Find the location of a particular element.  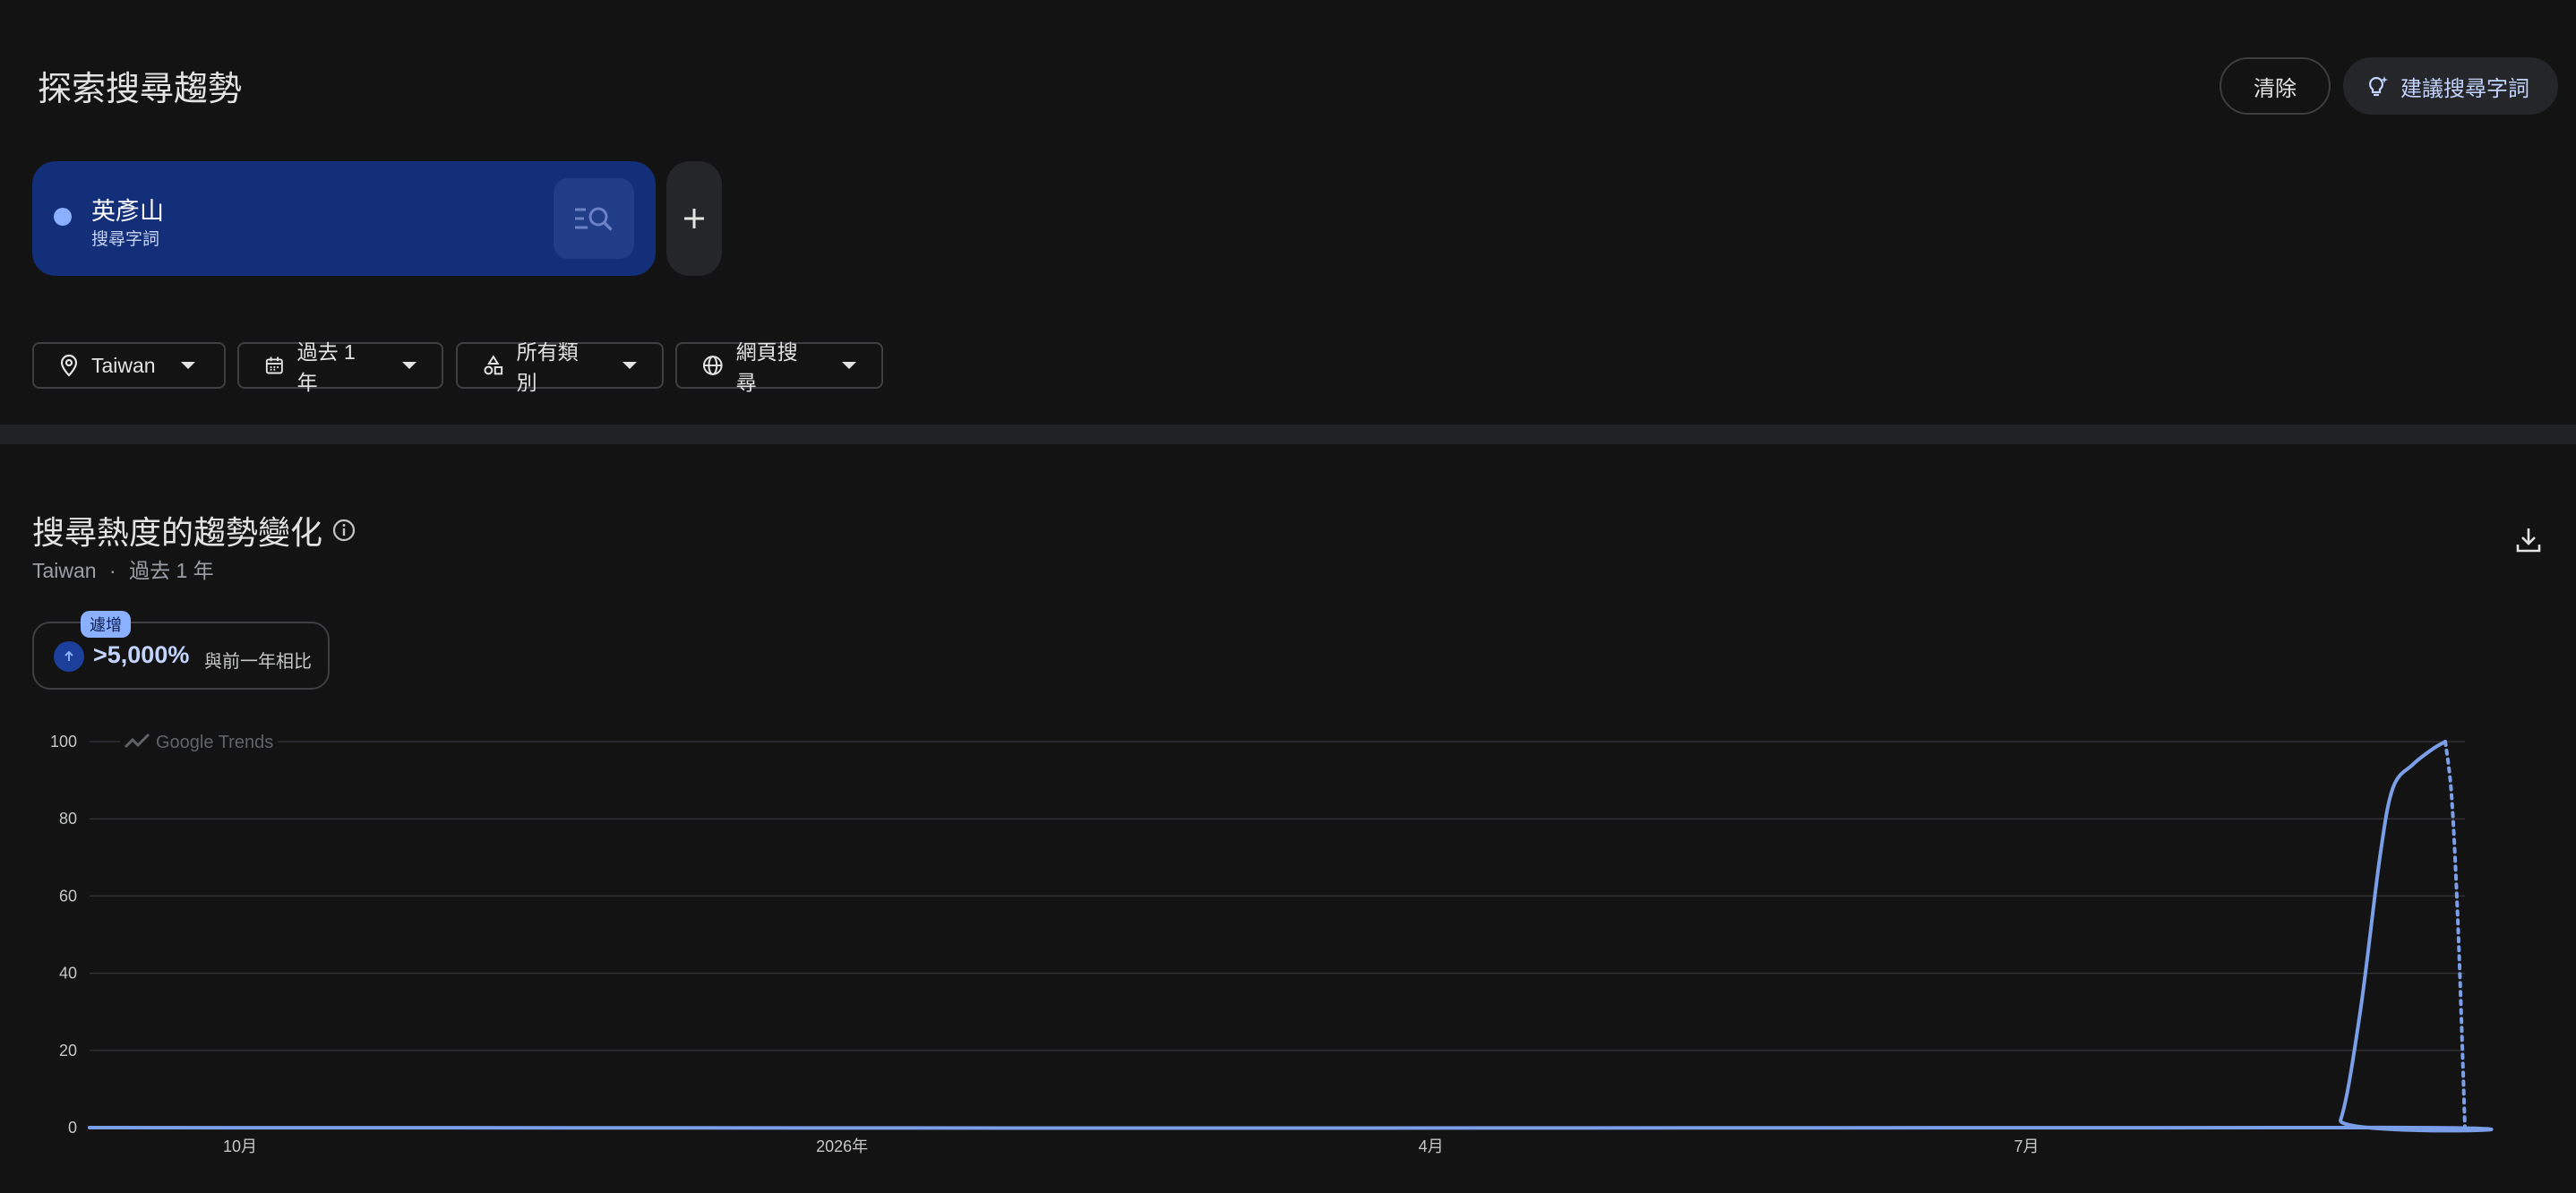

section-divider is located at coordinates (1288, 434).